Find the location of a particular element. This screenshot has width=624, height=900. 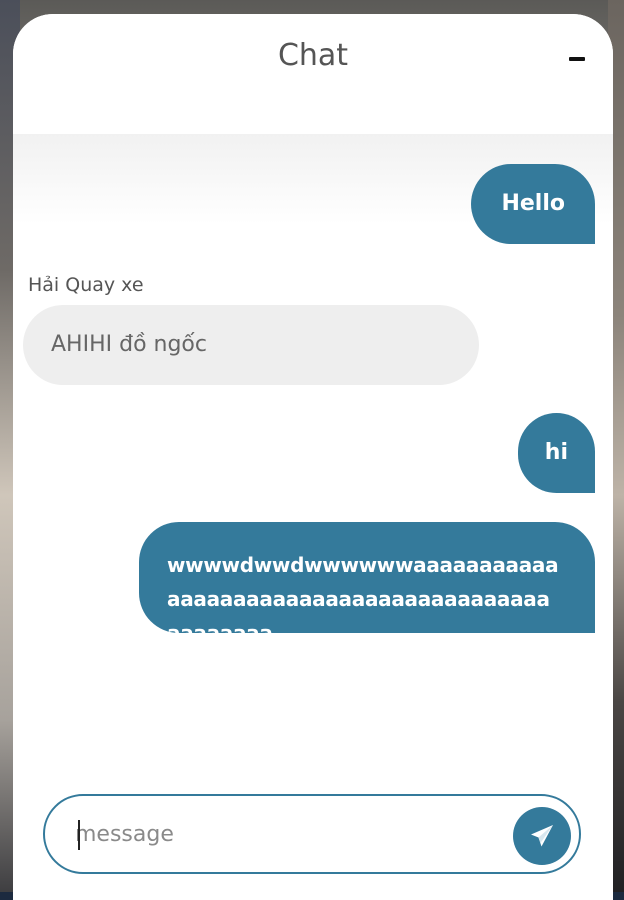

paper-plane-icon is located at coordinates (542, 836).